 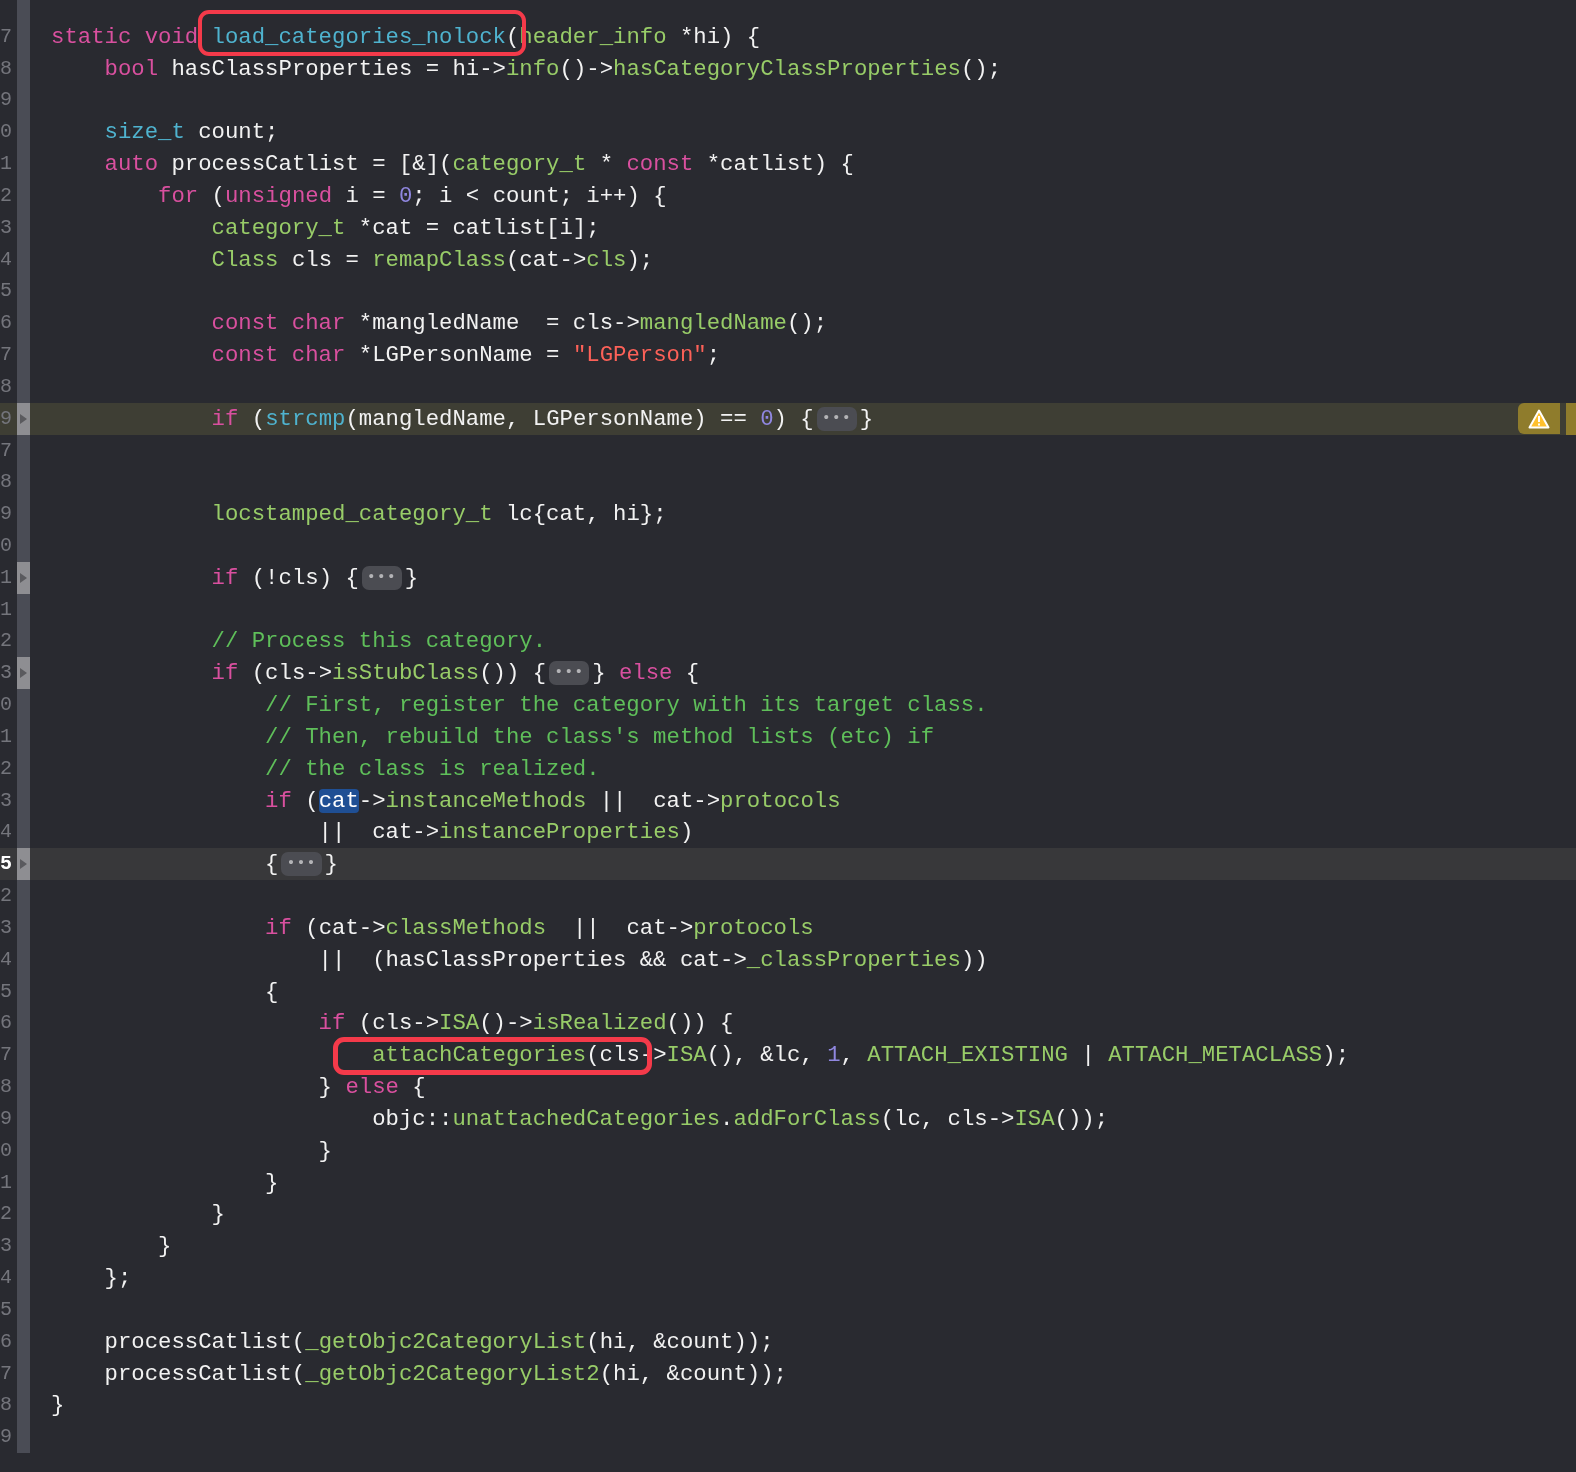 I want to click on code-text: ;, so click(x=713, y=355).